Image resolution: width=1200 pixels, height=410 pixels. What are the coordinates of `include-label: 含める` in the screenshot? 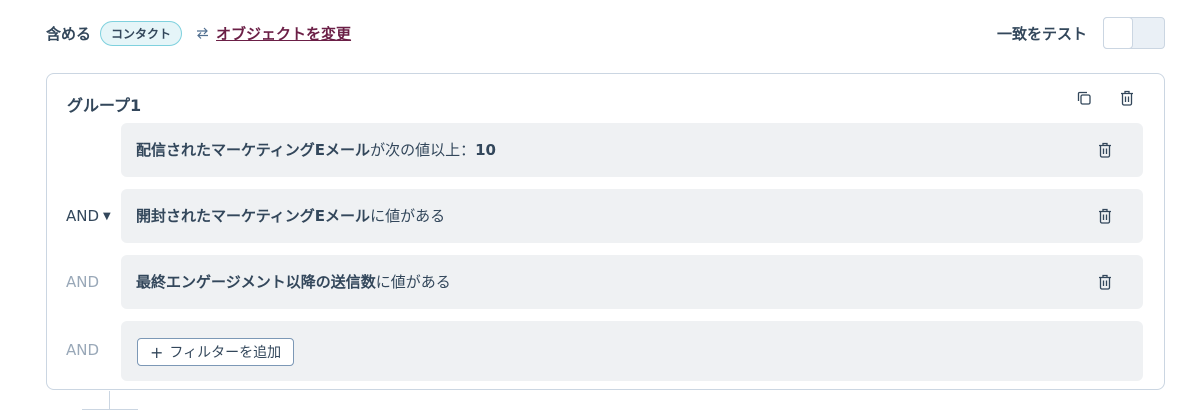 It's located at (69, 33).